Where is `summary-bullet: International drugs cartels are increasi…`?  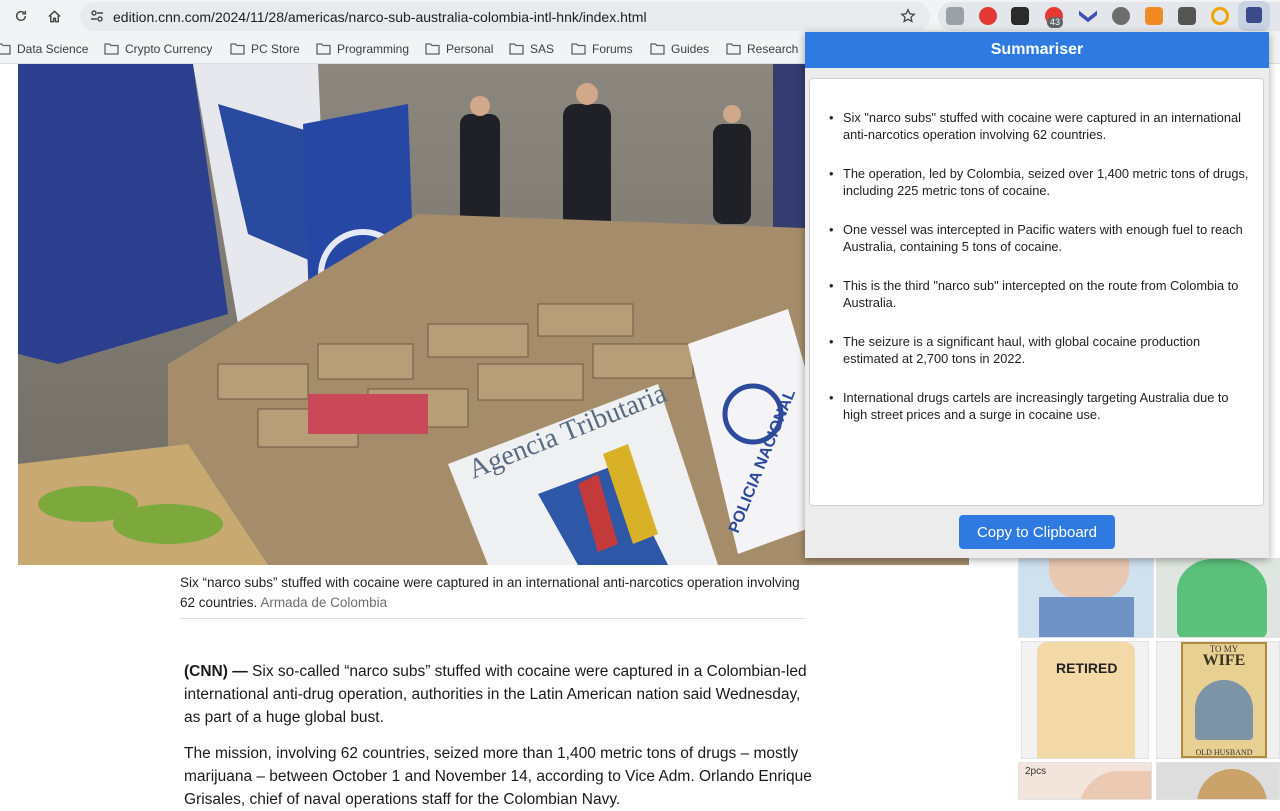 summary-bullet: International drugs cartels are increasi… is located at coordinates (1042, 406).